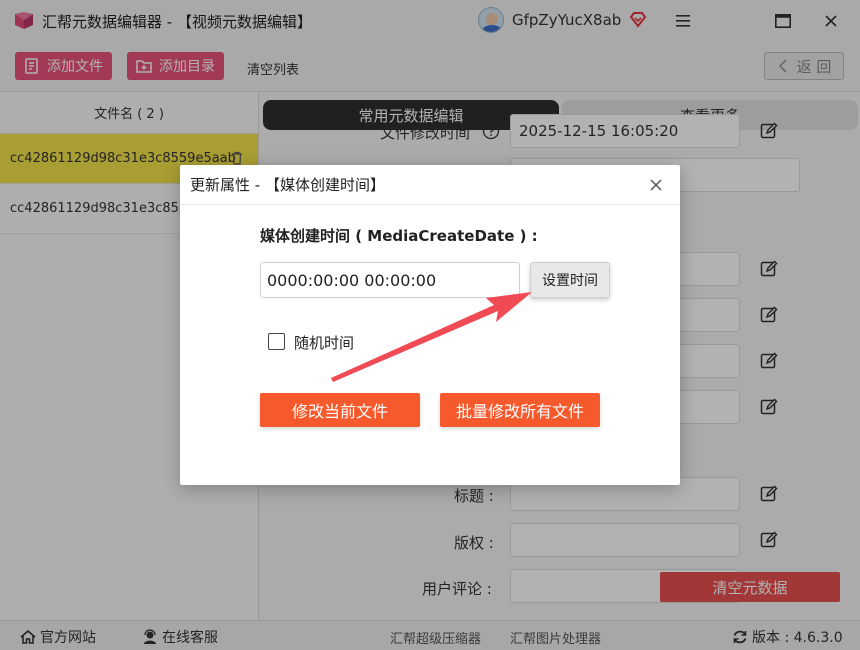  Describe the element at coordinates (340, 410) in the screenshot. I see `modify-current-file-button: 修改当前文件` at that location.